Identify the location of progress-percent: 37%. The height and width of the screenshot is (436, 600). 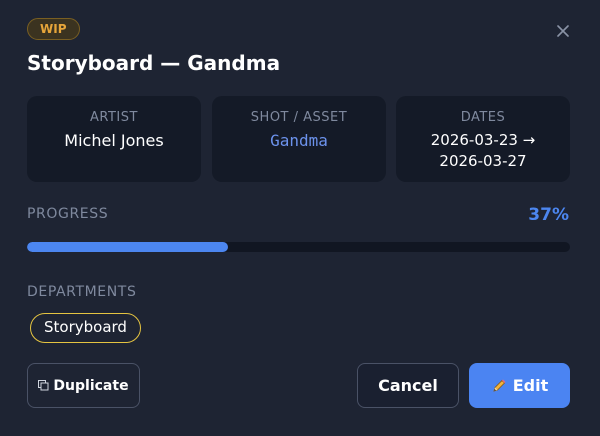
(548, 215).